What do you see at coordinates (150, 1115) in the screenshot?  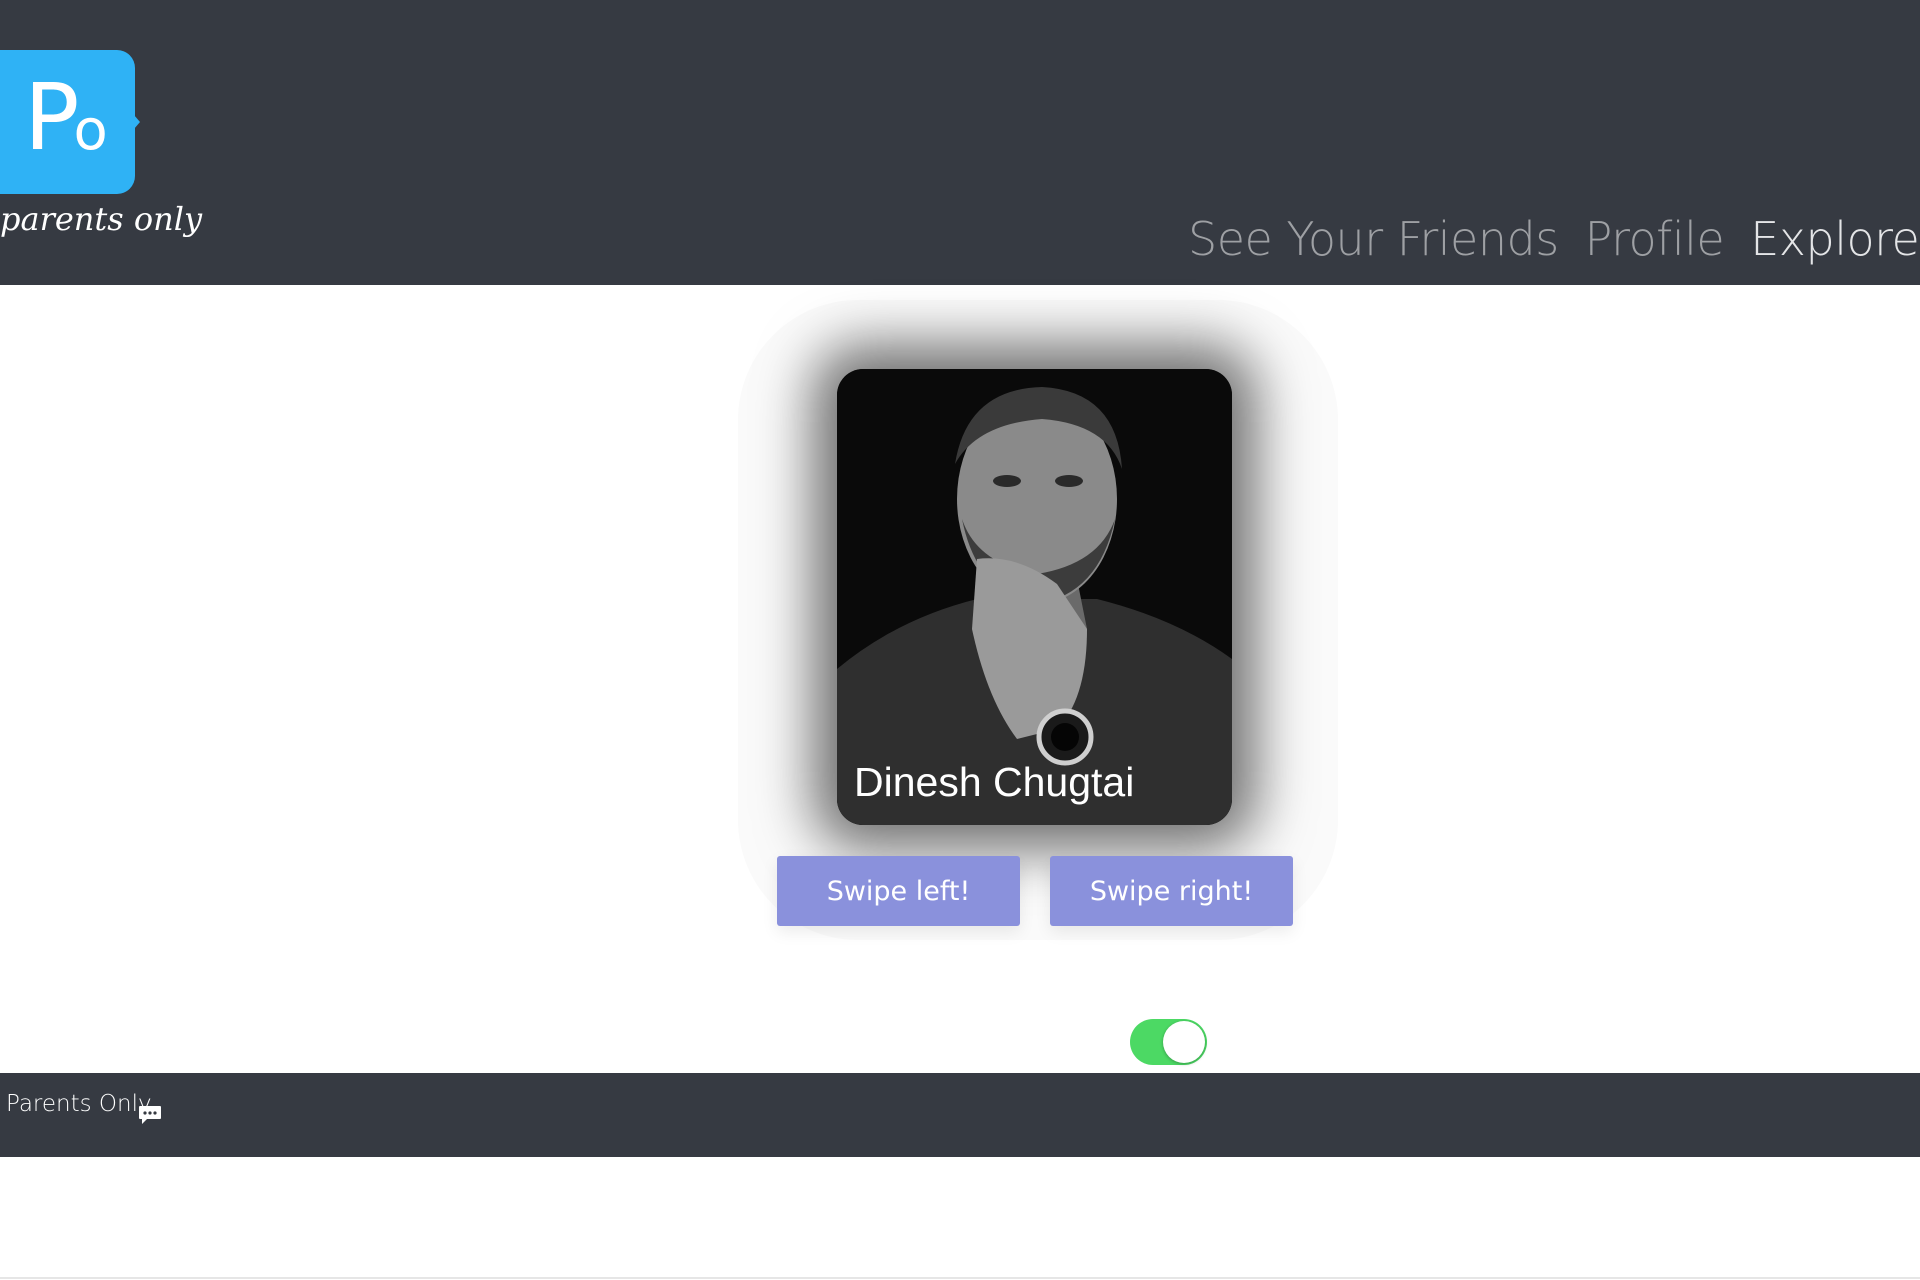 I see `chat-bubble-icon` at bounding box center [150, 1115].